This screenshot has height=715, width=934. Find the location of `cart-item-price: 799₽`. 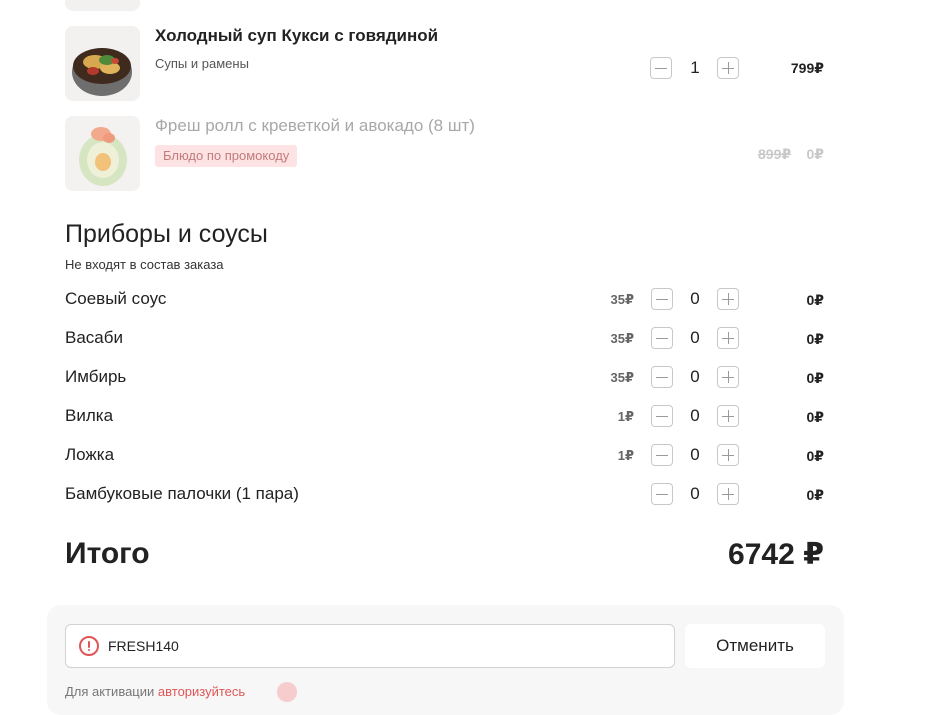

cart-item-price: 799₽ is located at coordinates (807, 68).